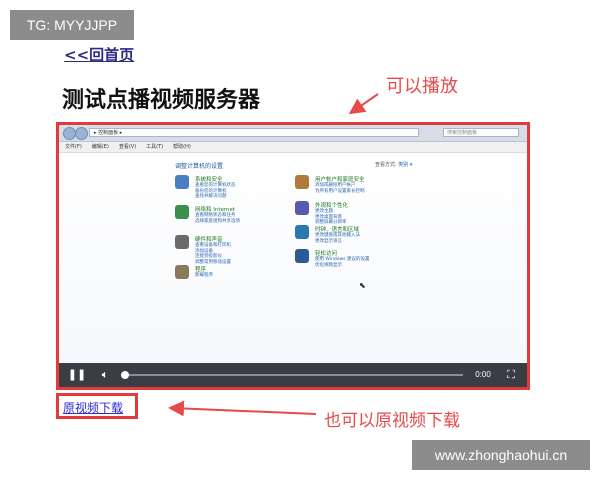 Image resolution: width=600 pixels, height=480 pixels. I want to click on control-panel-category: 轻松访问 使用 Windows 建议的设置 优化视频显示, so click(370, 264).